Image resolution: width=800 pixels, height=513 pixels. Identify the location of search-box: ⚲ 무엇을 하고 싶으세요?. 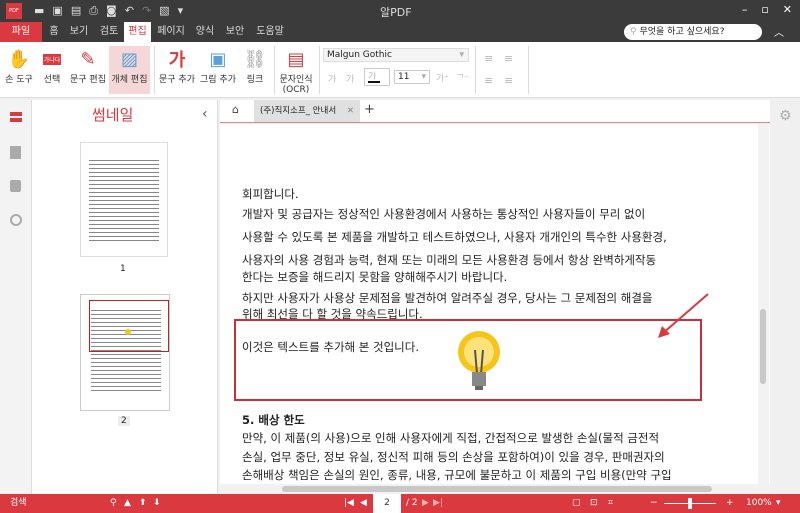
(693, 32).